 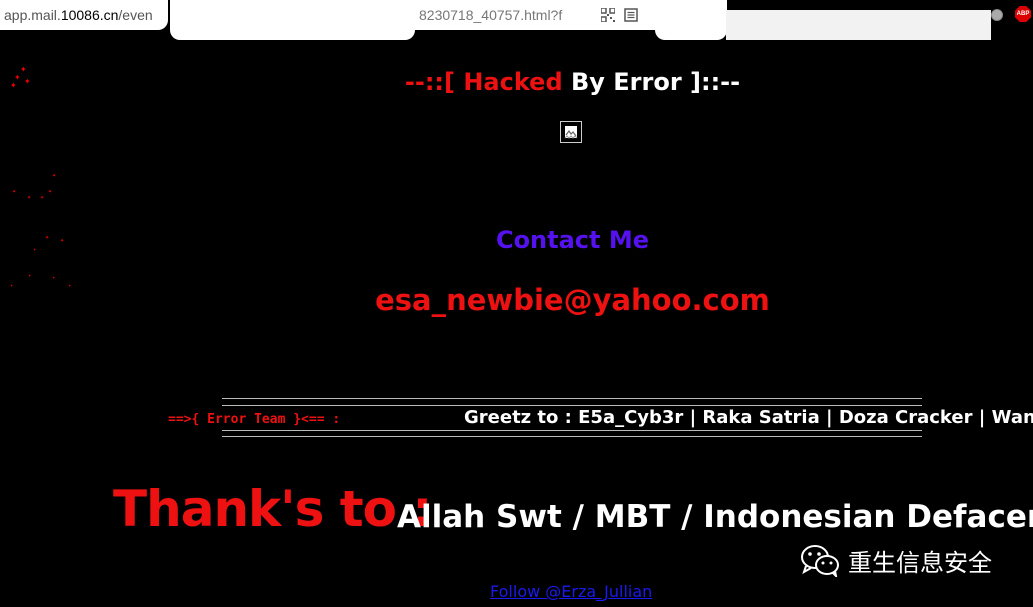 I want to click on tab-shape, so click(x=292, y=20).